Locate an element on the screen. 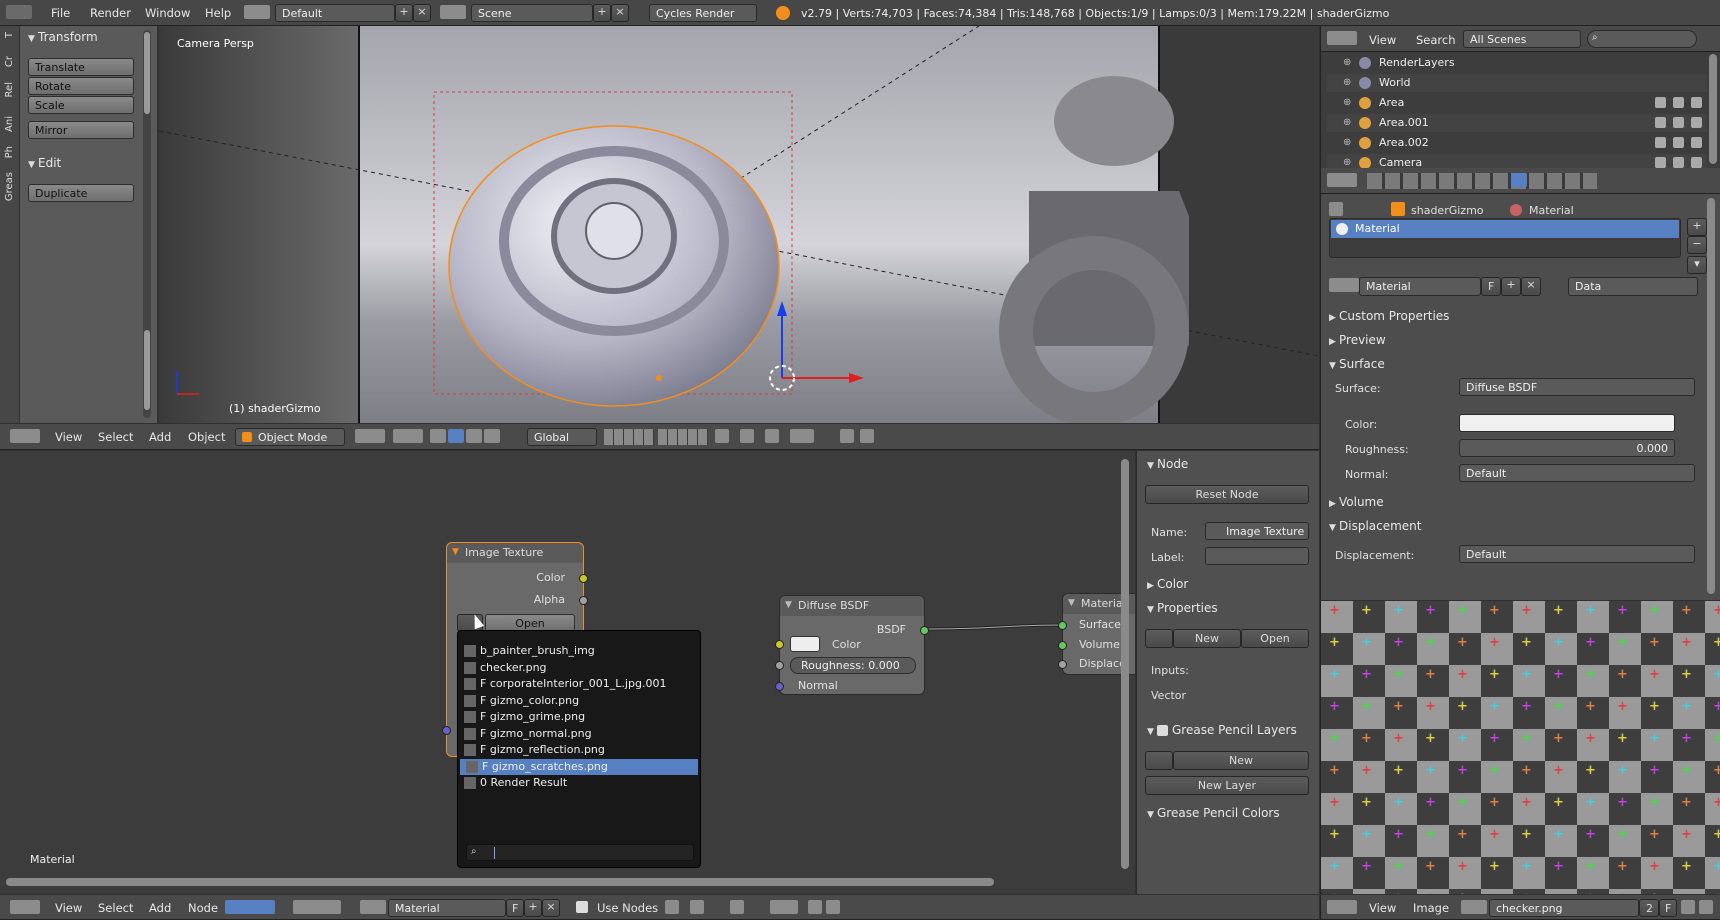  outliner-row: ⊕ Area.001 is located at coordinates (1517, 123).